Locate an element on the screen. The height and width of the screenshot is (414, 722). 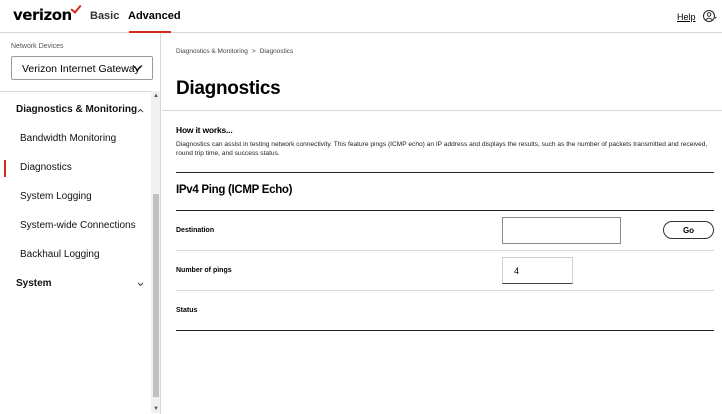
scroll-up-arrow-icon: ▲ is located at coordinates (156, 96).